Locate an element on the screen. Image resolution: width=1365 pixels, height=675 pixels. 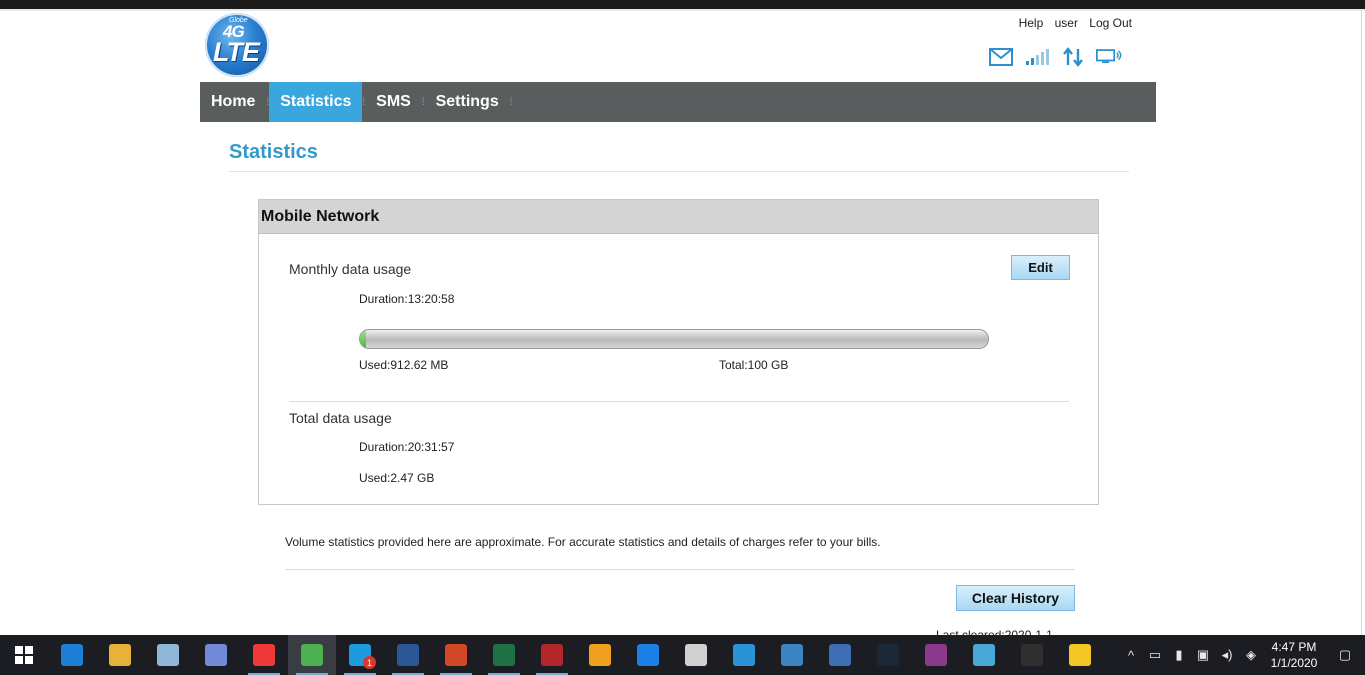
total-duration: Duration:20:31:57 is located at coordinates (407, 447).